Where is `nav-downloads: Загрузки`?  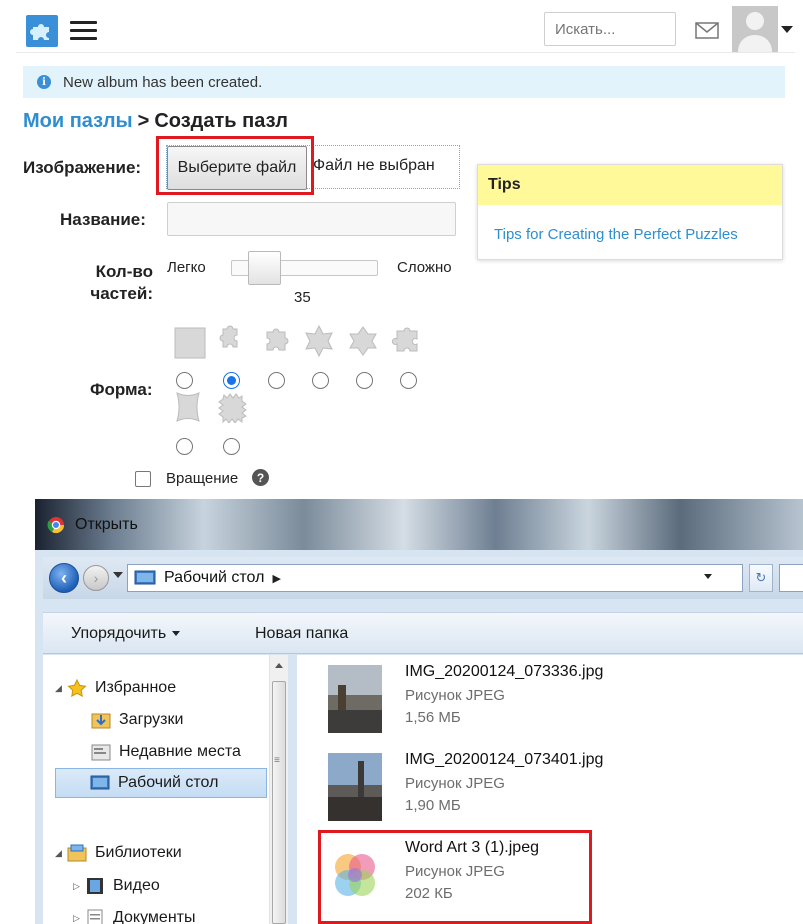
nav-downloads: Загрузки is located at coordinates (137, 720).